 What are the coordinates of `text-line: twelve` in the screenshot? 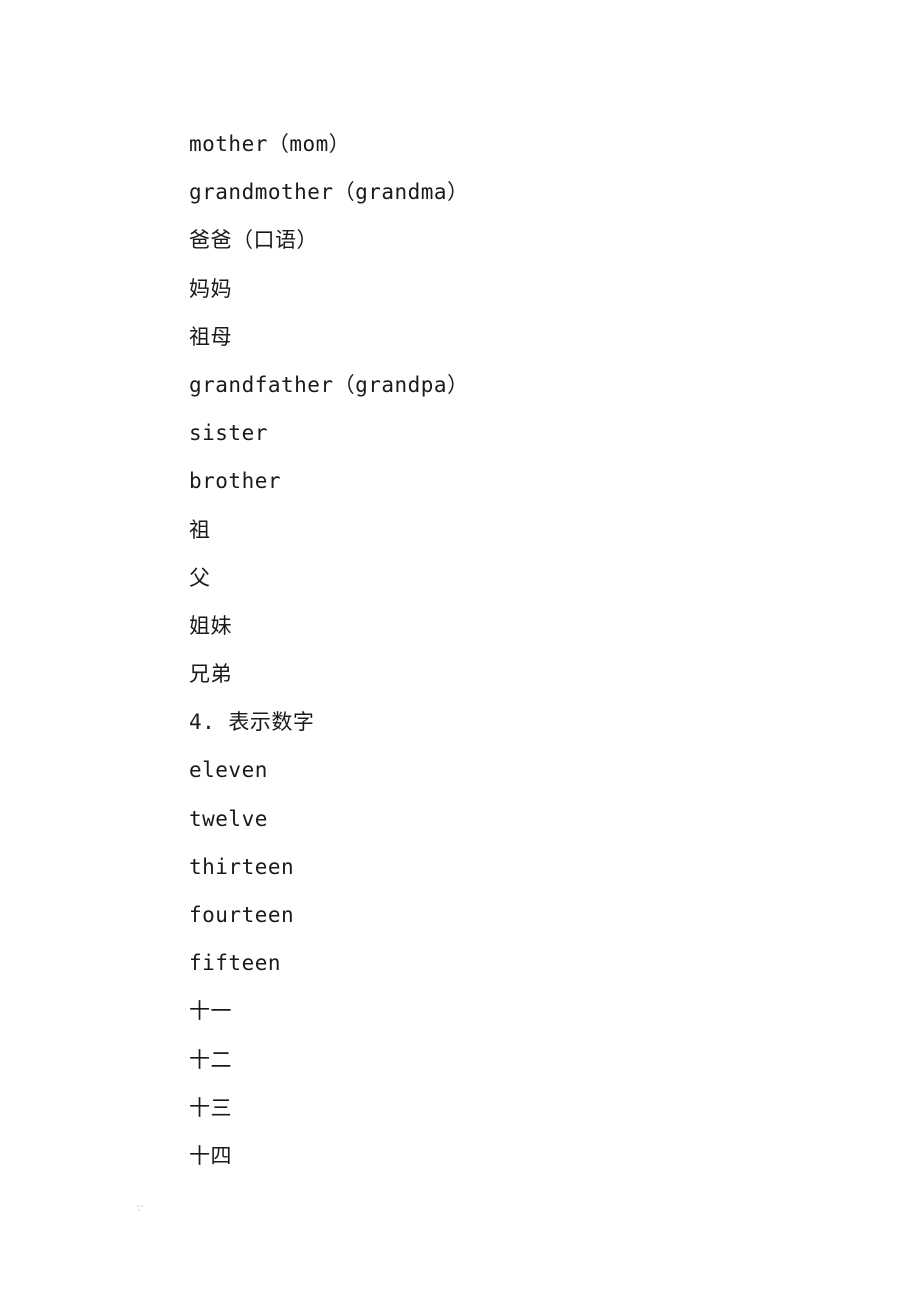 It's located at (228, 818).